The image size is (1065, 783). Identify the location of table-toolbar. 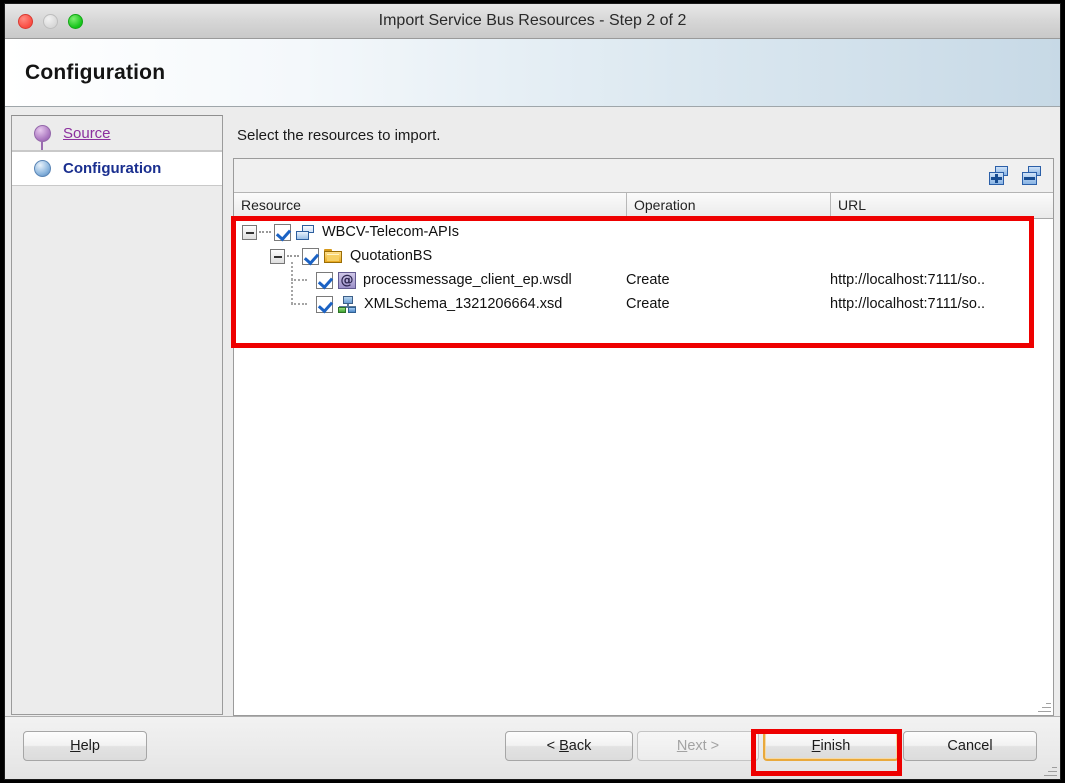
(643, 176).